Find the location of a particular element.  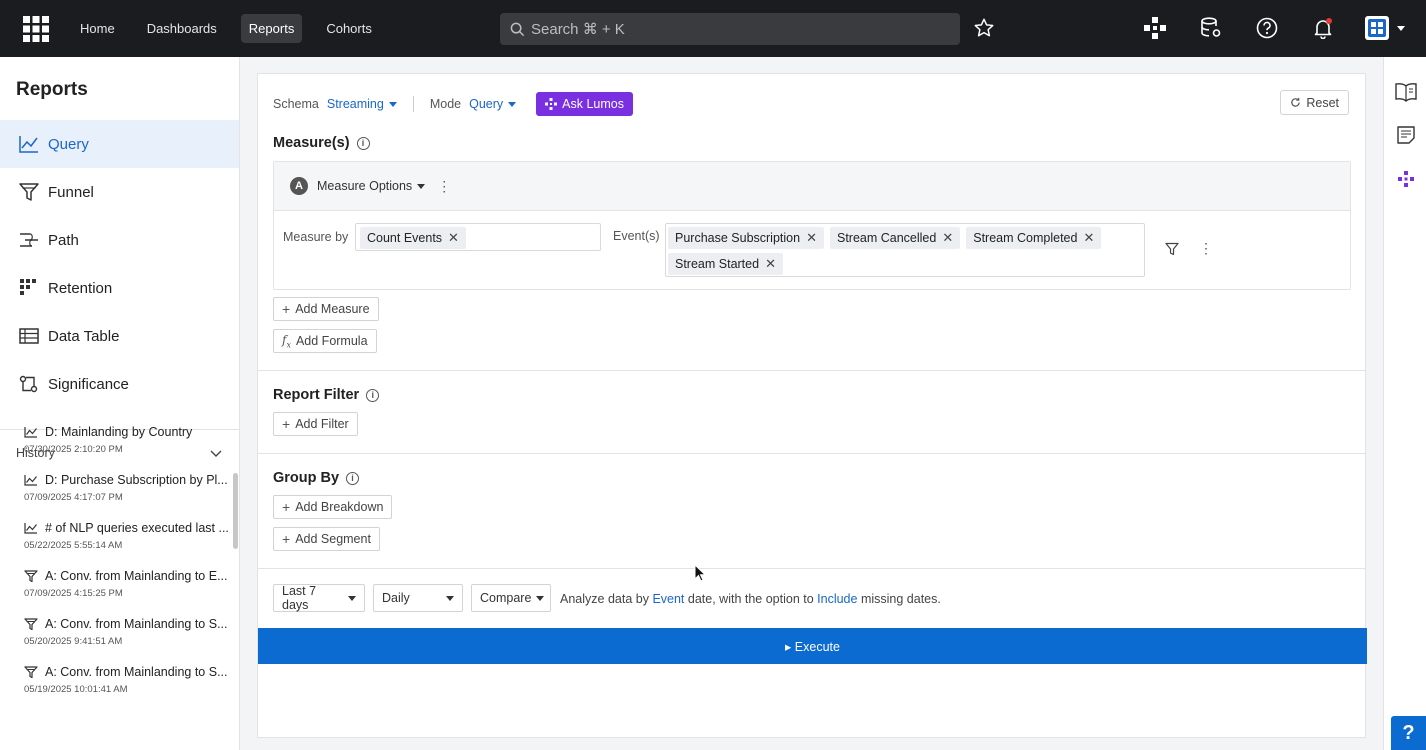

add-segment-label: Add Segment is located at coordinates (333, 539).